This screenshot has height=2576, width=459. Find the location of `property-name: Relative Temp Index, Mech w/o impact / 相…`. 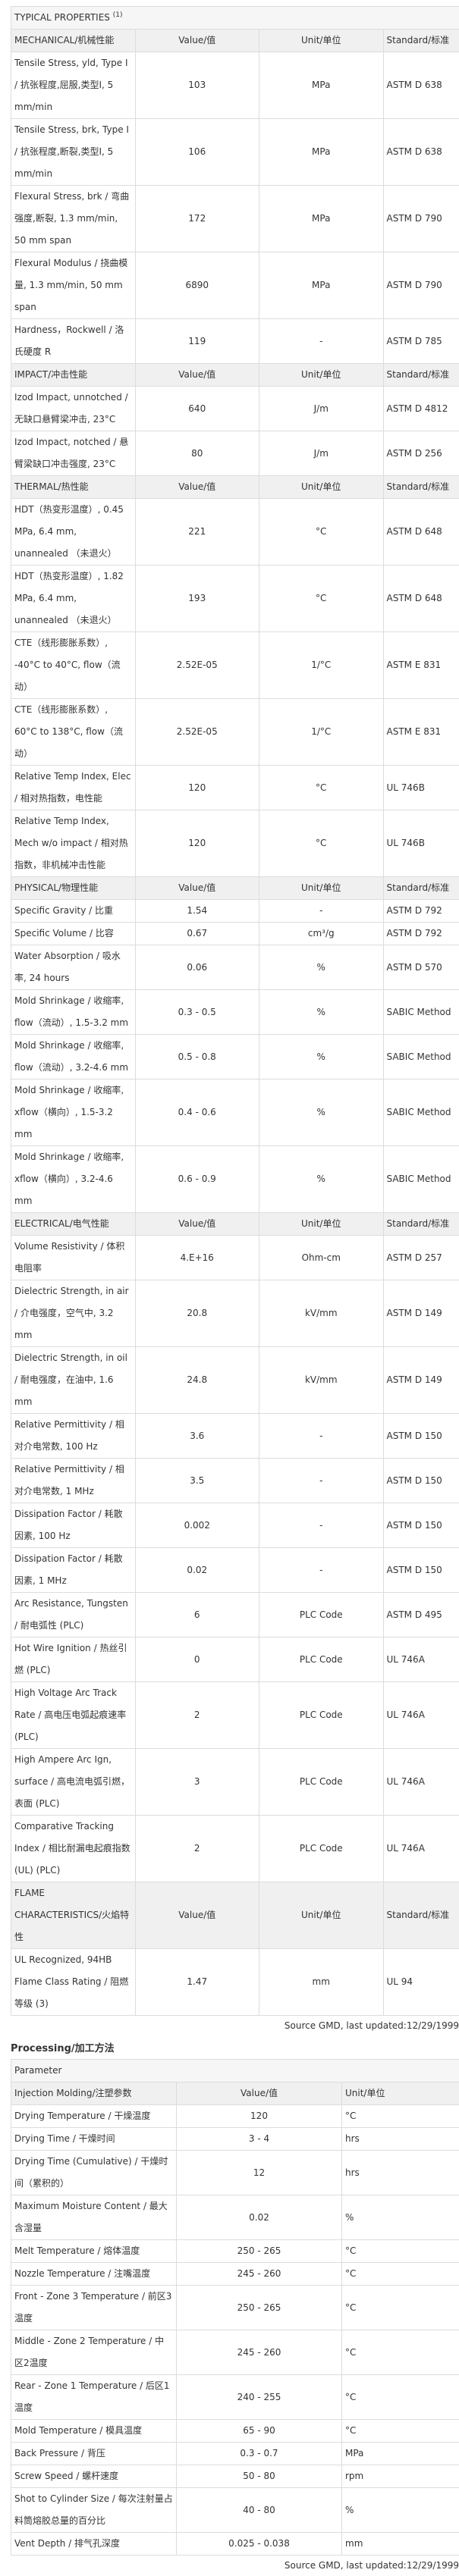

property-name: Relative Temp Index, Mech w/o impact / 相… is located at coordinates (73, 843).